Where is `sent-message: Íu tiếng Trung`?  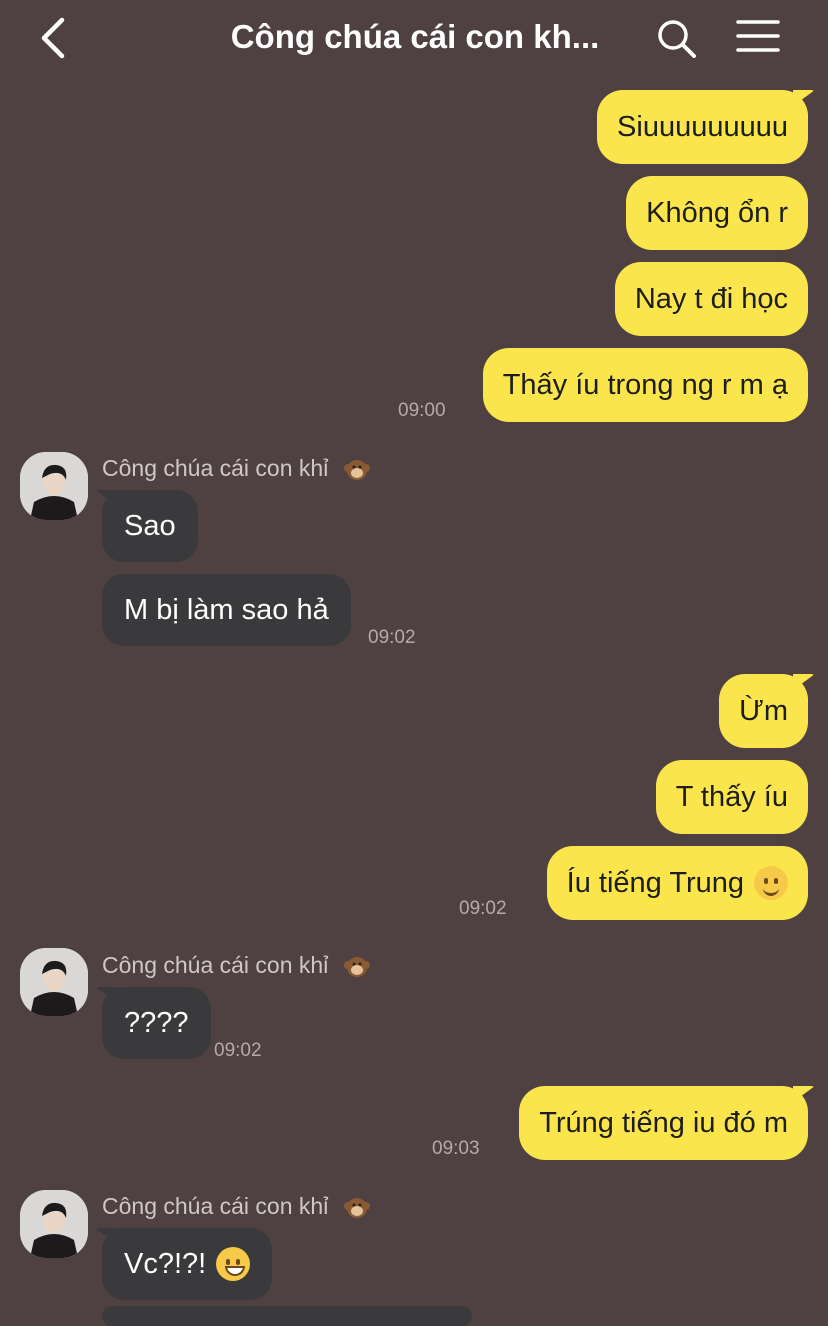
sent-message: Íu tiếng Trung is located at coordinates (677, 883).